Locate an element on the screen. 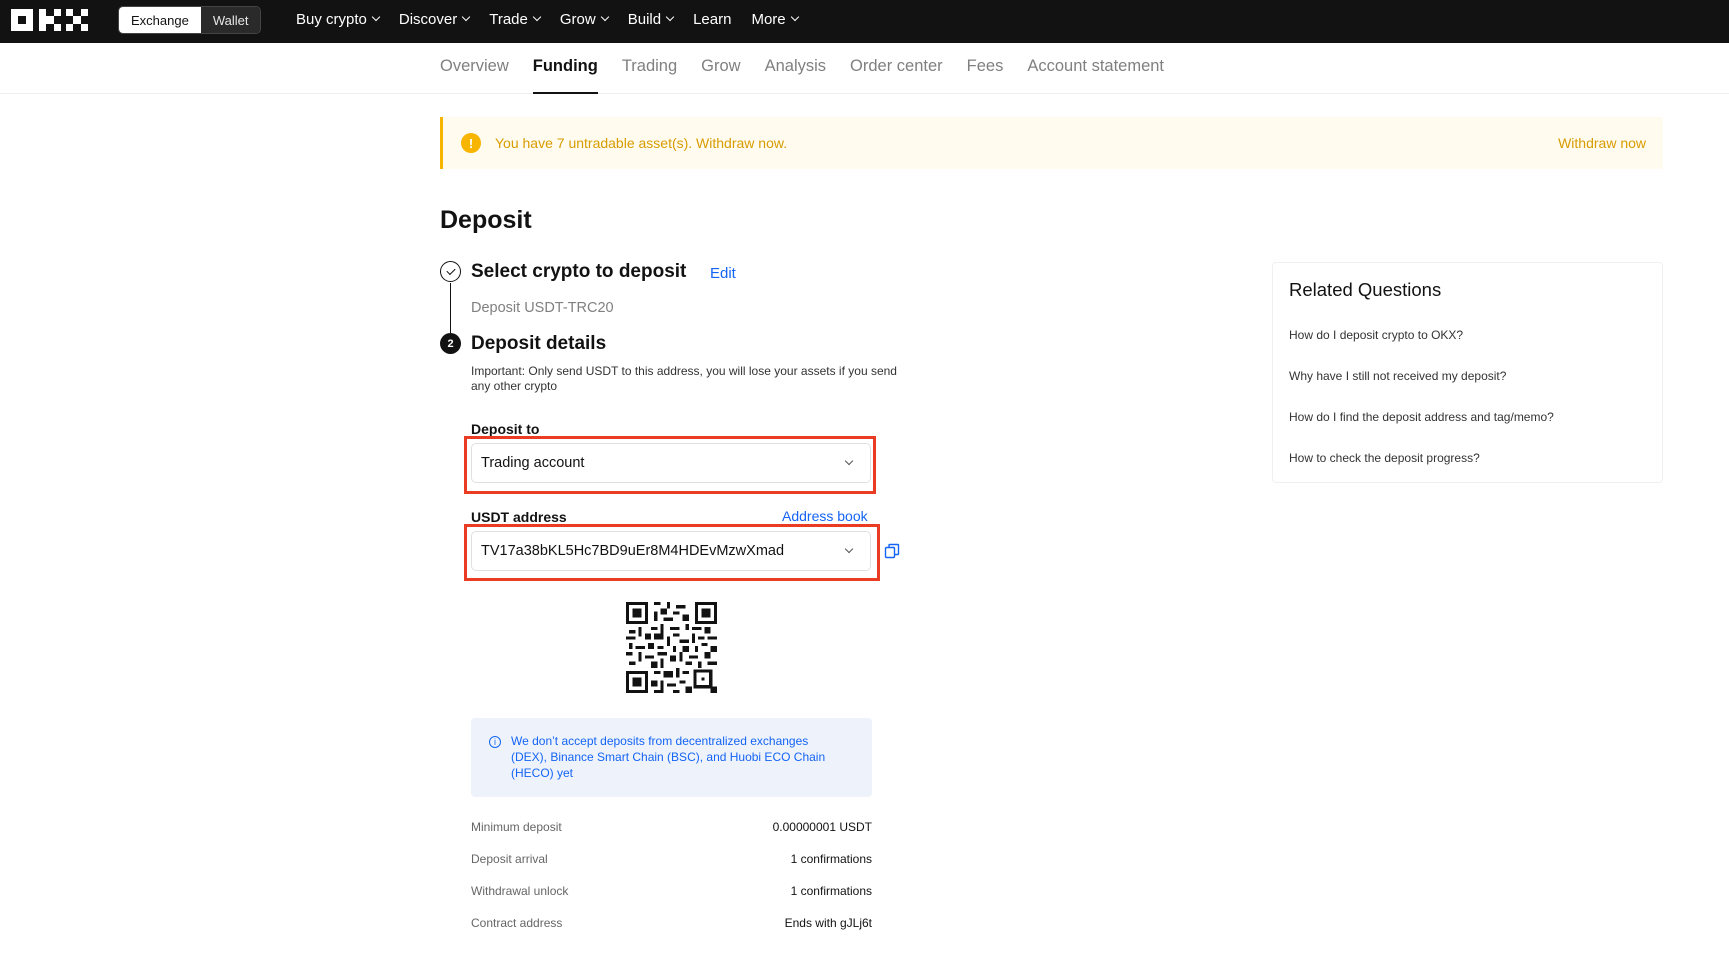  wallet-tab: Wallet is located at coordinates (230, 20).